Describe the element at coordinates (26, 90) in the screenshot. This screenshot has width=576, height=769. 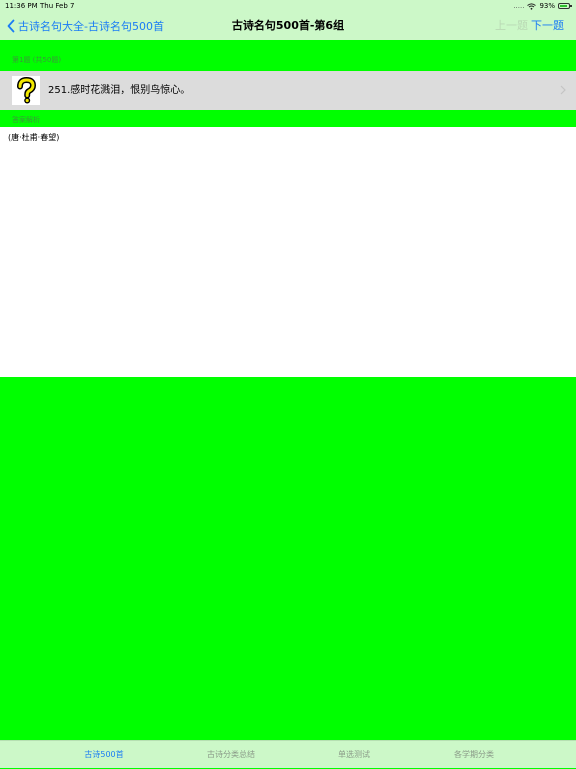
I see `question-mark-icon` at that location.